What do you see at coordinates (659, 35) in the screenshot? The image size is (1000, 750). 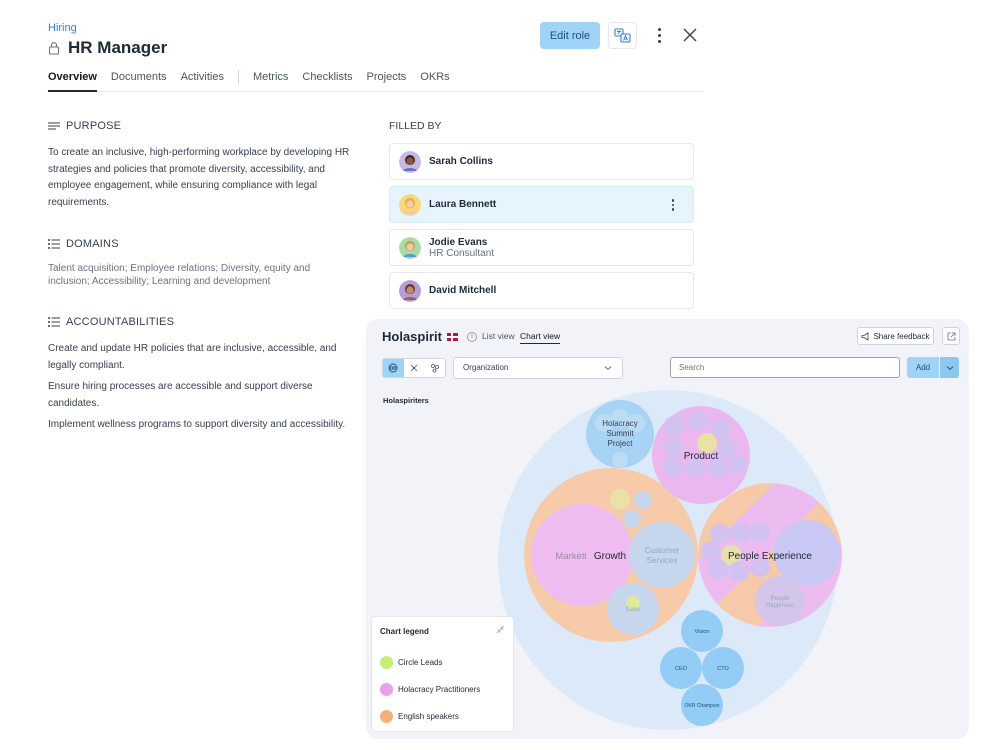 I see `more-options-icon` at bounding box center [659, 35].